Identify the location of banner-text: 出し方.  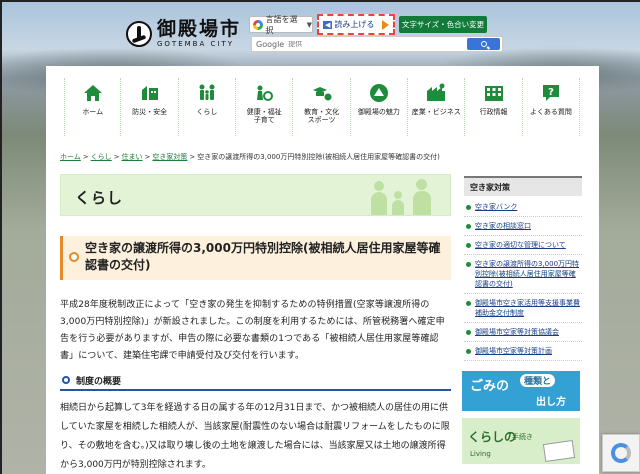
(551, 402).